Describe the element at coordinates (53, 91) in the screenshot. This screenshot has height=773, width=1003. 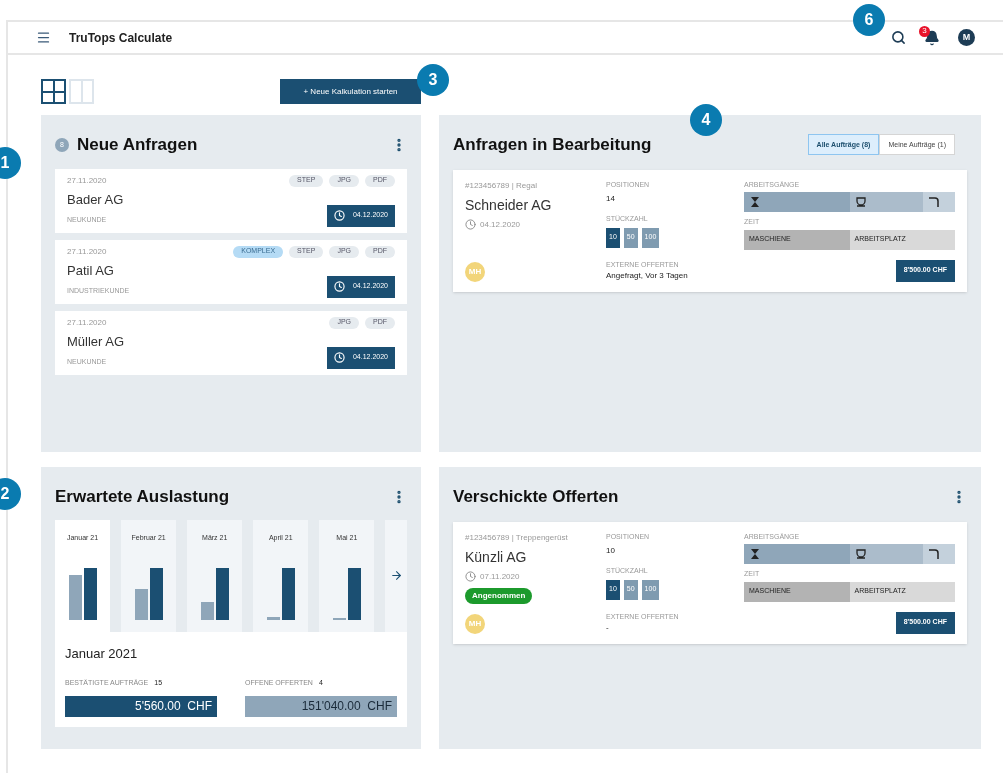
I see `grid-view-toggle` at that location.